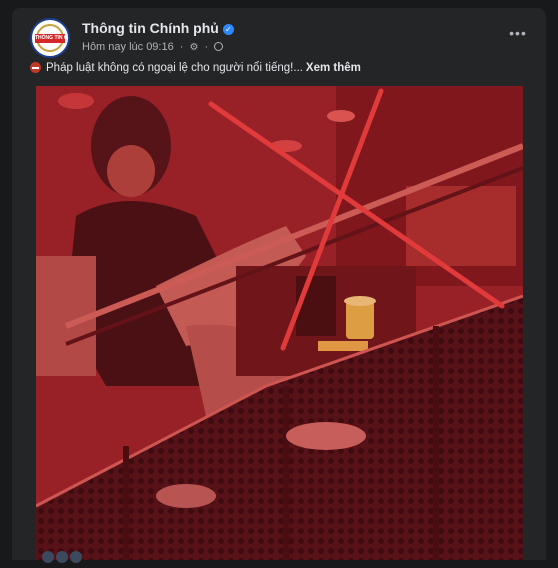  I want to click on page-name-link: Thông tin Chính phủ ✓, so click(158, 28).